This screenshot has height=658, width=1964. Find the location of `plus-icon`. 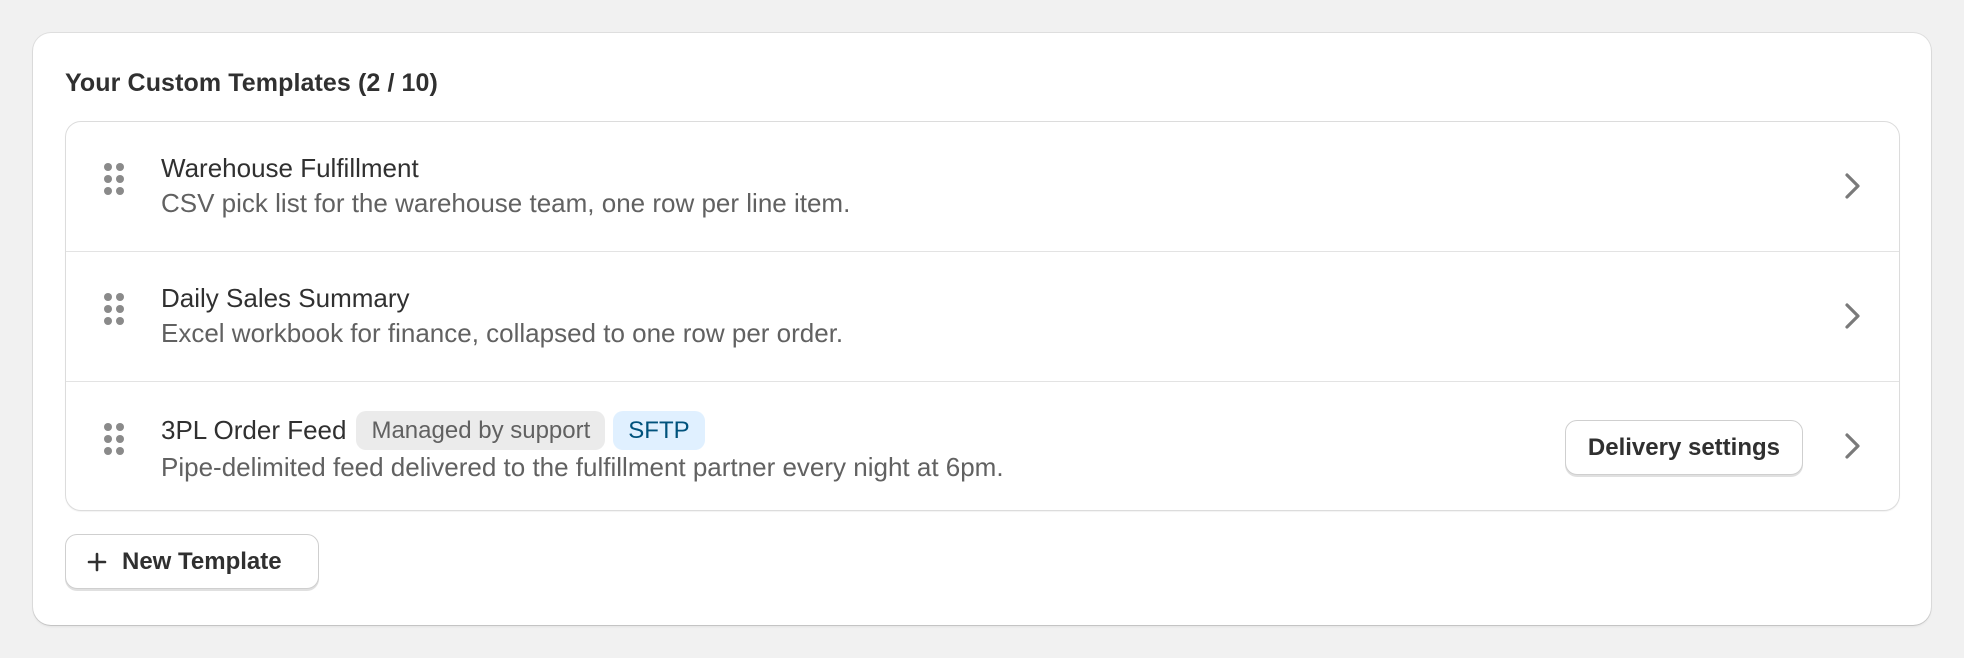

plus-icon is located at coordinates (97, 562).